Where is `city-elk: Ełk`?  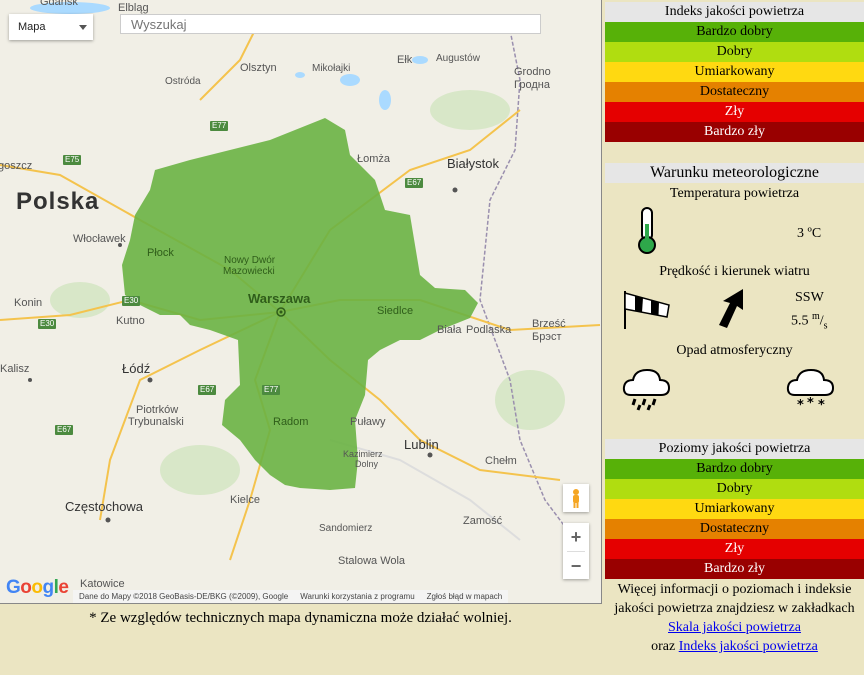 city-elk: Ełk is located at coordinates (405, 60).